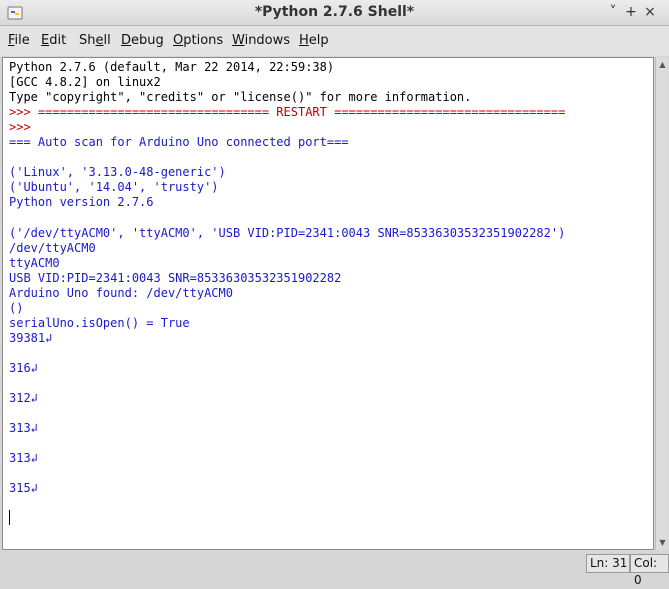 The image size is (669, 589). Describe the element at coordinates (121, 292) in the screenshot. I see `shell-line: Arduino Uno found: /dev/ttyACM0` at that location.